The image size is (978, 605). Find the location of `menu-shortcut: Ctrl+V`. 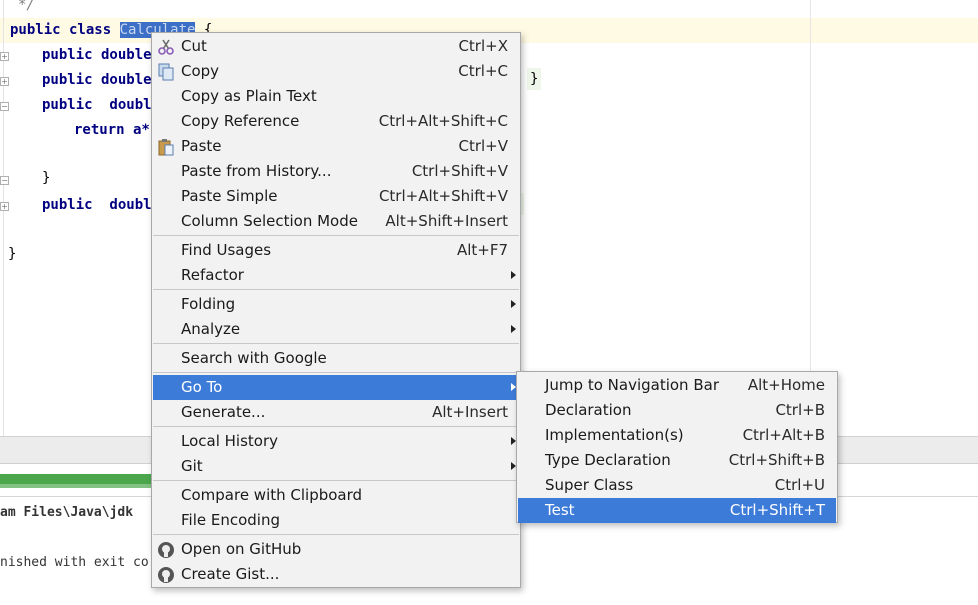

menu-shortcut: Ctrl+V is located at coordinates (483, 146).